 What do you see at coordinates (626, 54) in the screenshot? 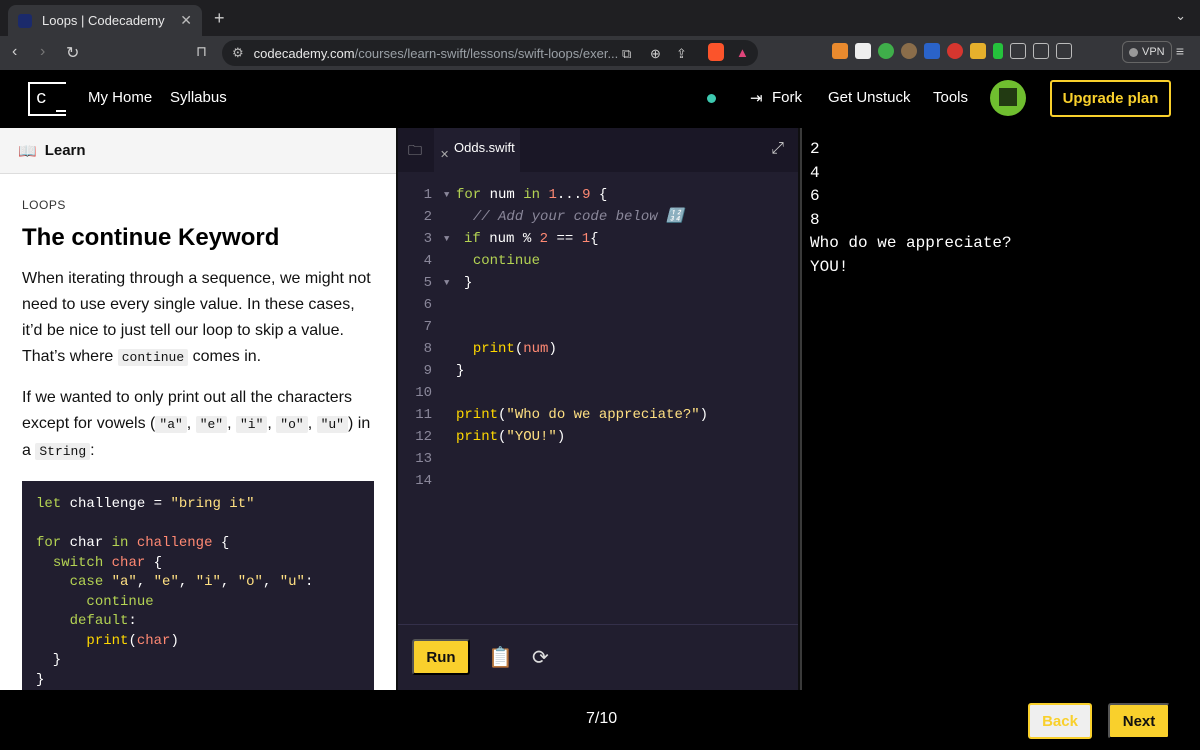
I see `open-in-new-icon: ⧉` at bounding box center [626, 54].